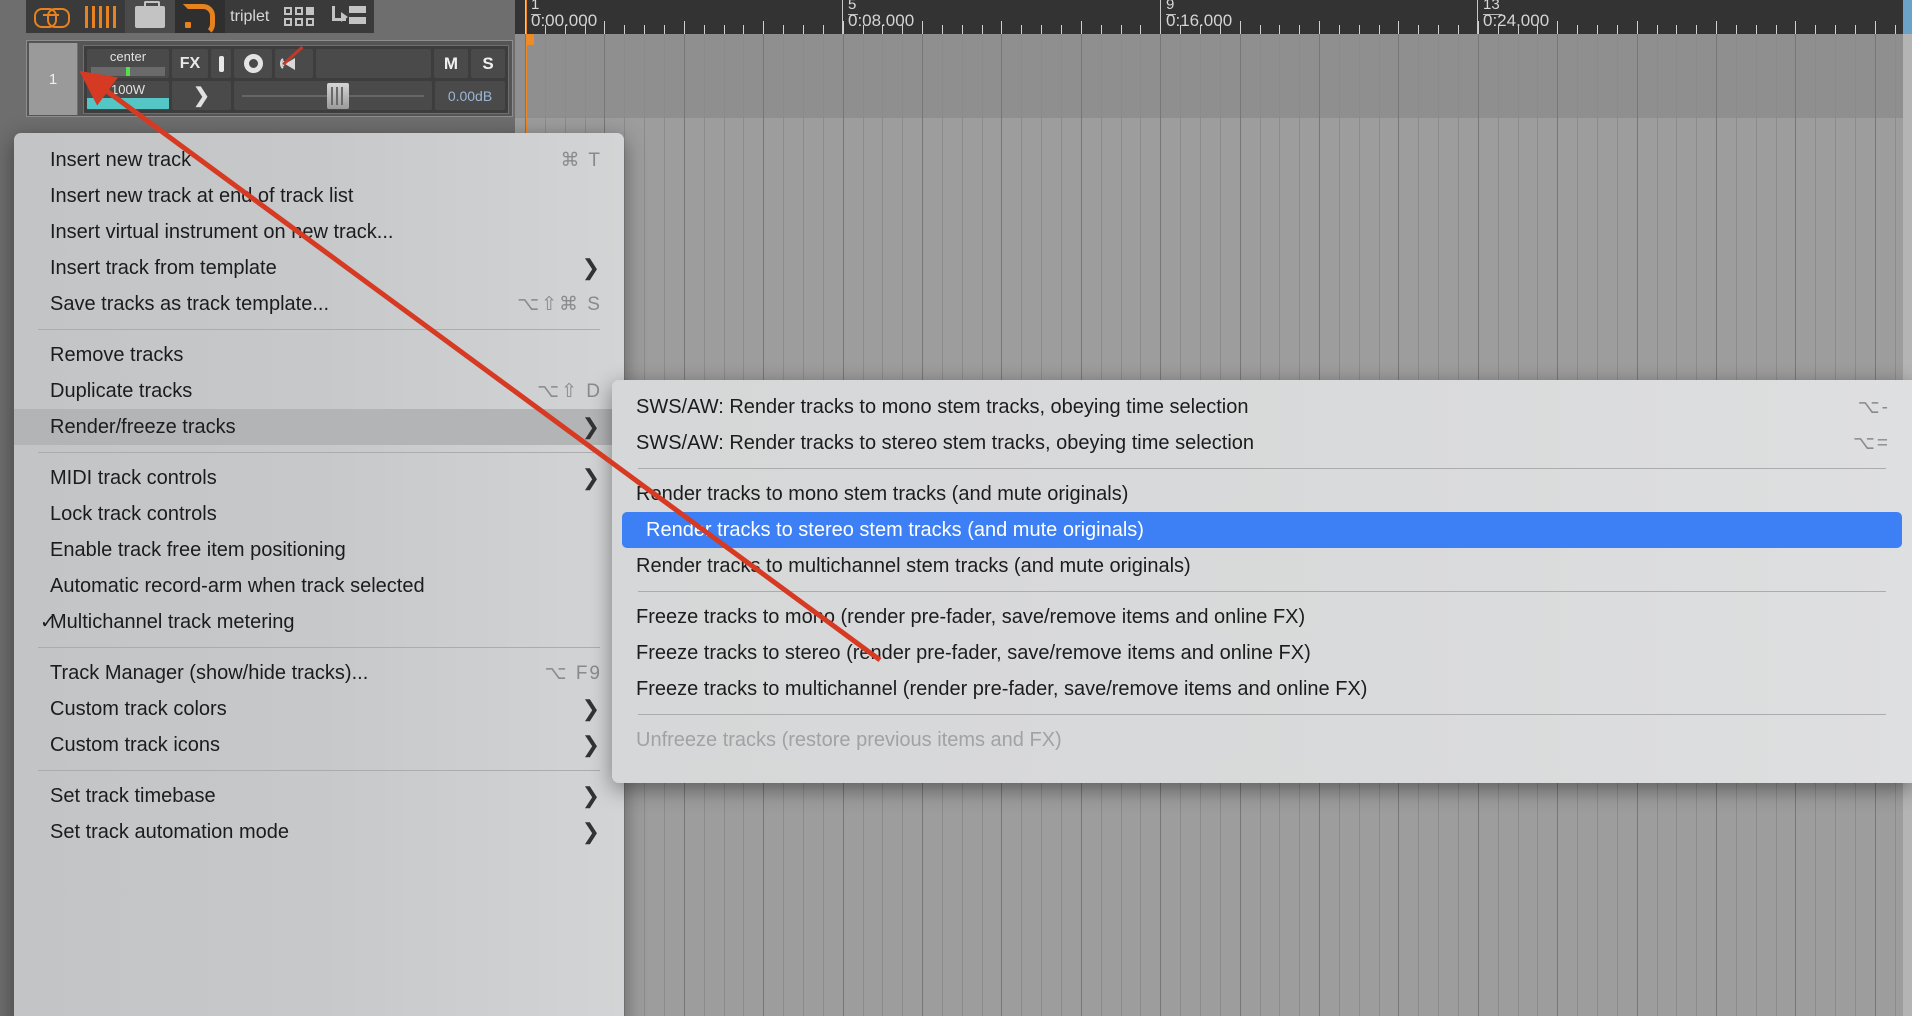  Describe the element at coordinates (319, 427) in the screenshot. I see `menu-item: Render/freeze tracks ❯` at that location.